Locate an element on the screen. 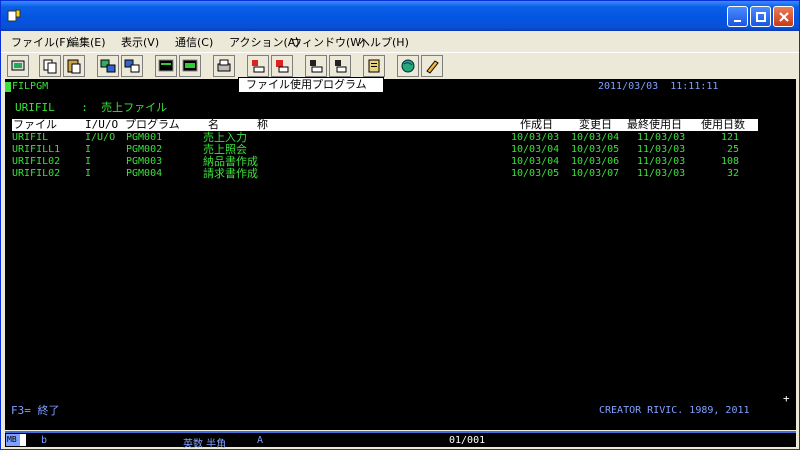 This screenshot has width=800, height=450. copy-icon is located at coordinates (50, 66).